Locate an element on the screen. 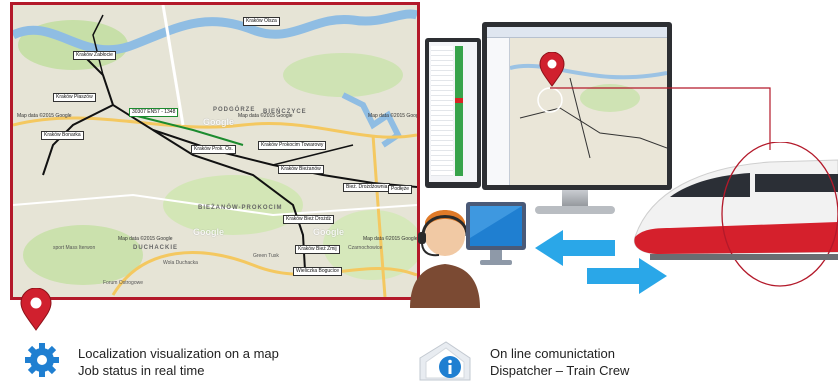  monitor-base is located at coordinates (575, 210).